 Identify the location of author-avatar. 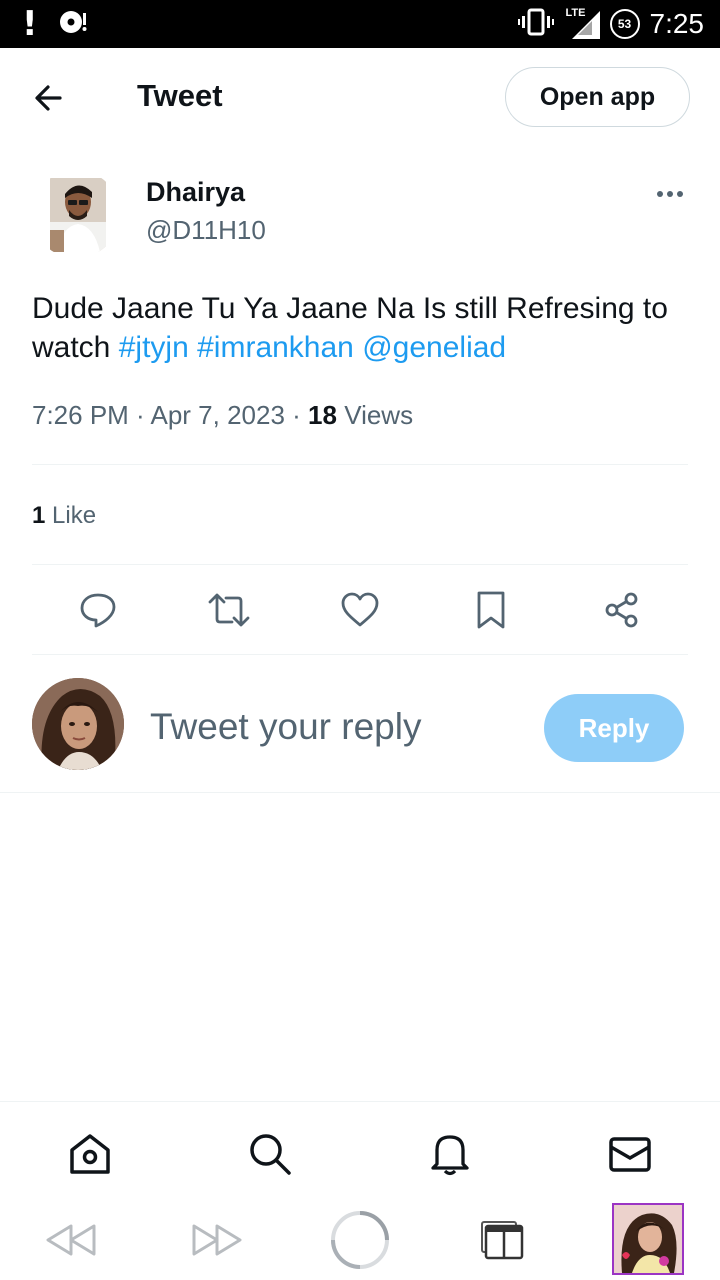
(76, 214).